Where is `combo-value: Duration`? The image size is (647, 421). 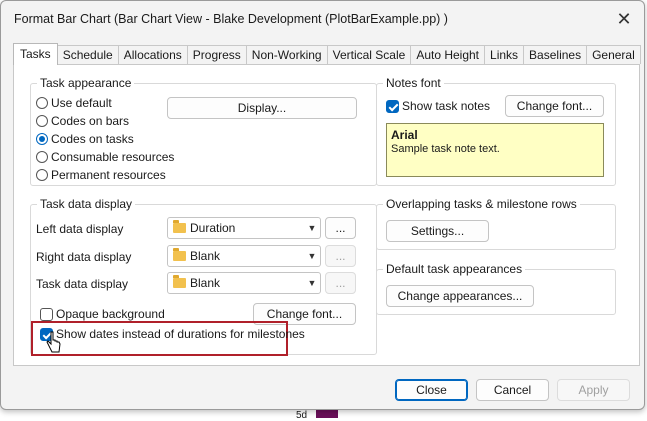
combo-value: Duration is located at coordinates (213, 228).